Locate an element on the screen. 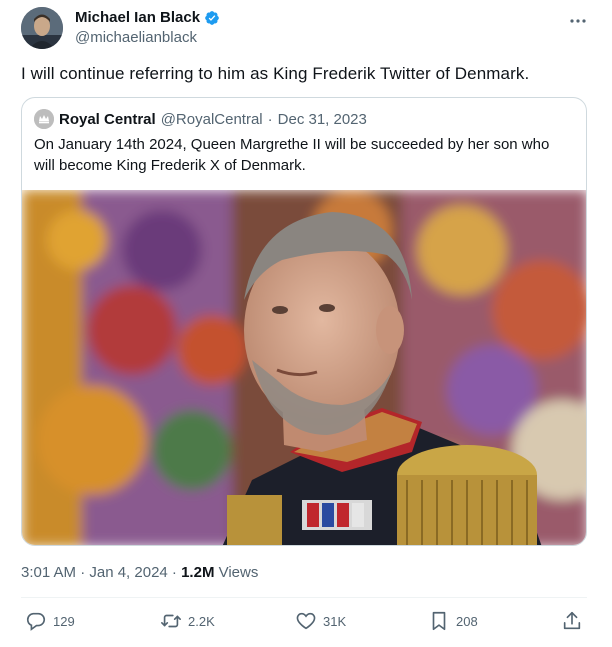 The width and height of the screenshot is (612, 647). quoted-author-name: Royal Central is located at coordinates (107, 119).